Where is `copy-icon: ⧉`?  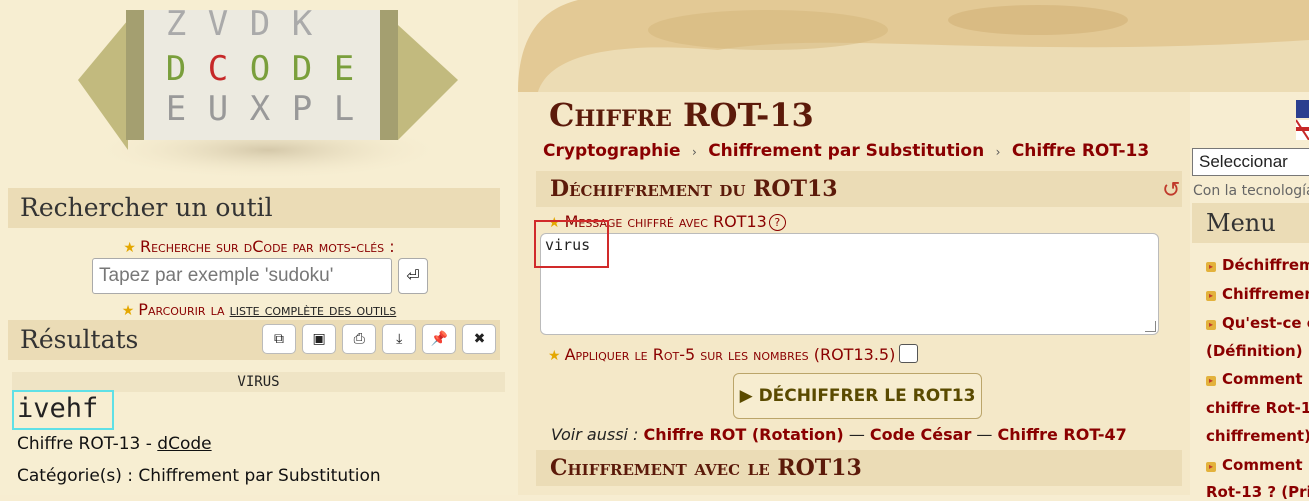
copy-icon: ⧉ is located at coordinates (279, 339).